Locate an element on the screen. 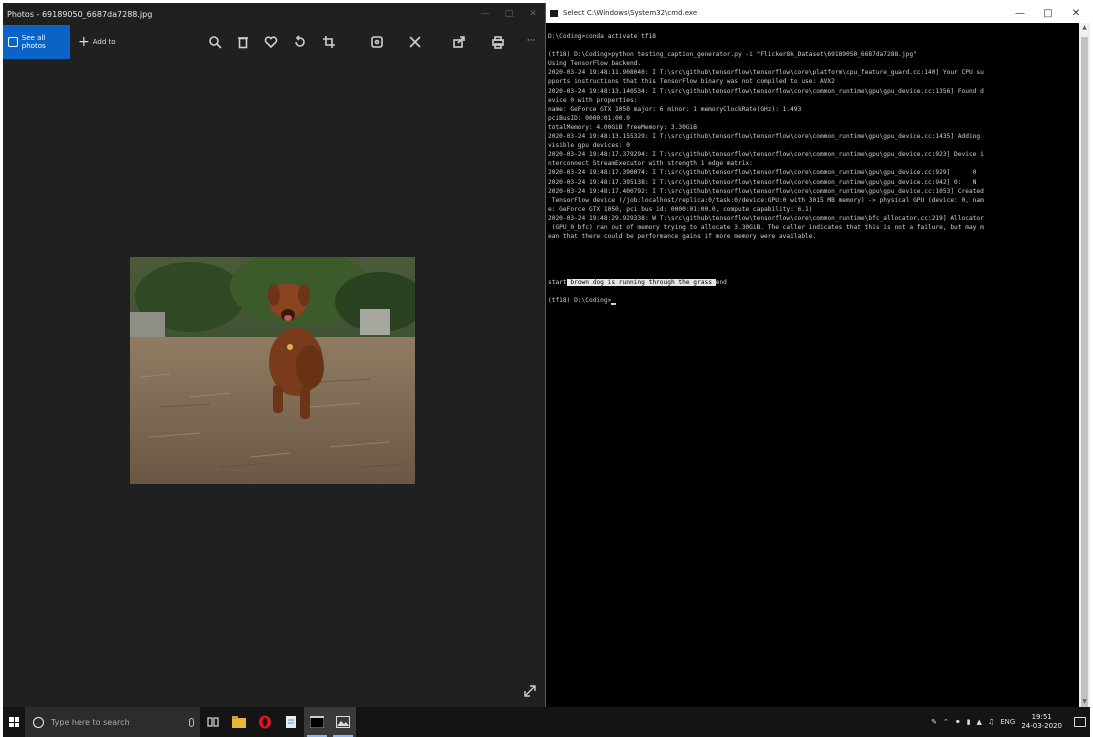 The image size is (1093, 737). scroll-down-icon: ▼ is located at coordinates (1084, 702).